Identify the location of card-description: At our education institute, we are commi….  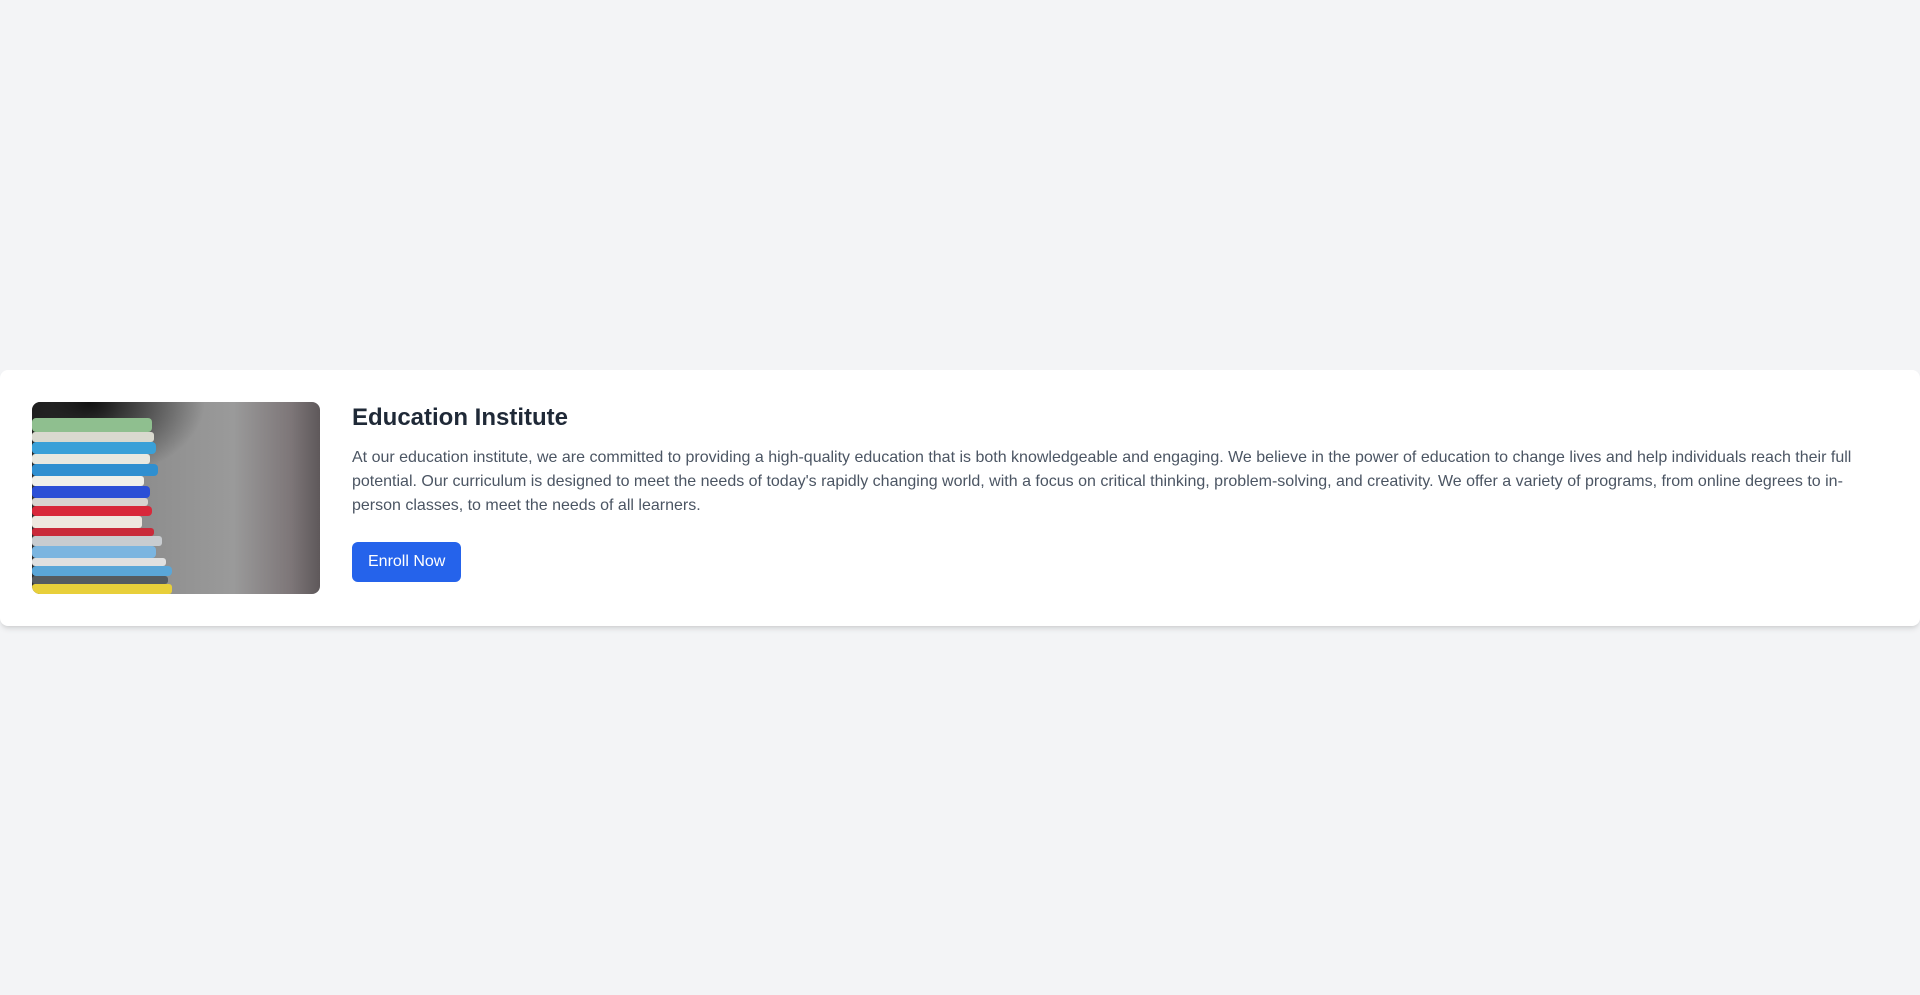
(1102, 481).